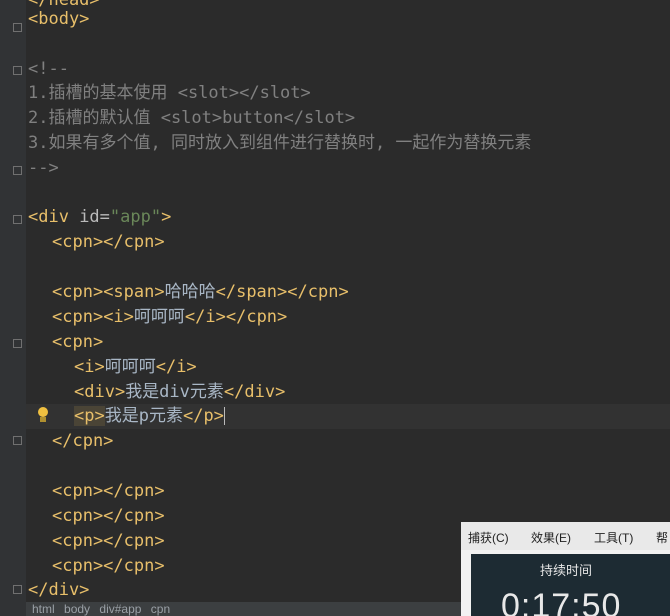 The height and width of the screenshot is (616, 670). Describe the element at coordinates (94, 217) in the screenshot. I see `attr-token: id=` at that location.